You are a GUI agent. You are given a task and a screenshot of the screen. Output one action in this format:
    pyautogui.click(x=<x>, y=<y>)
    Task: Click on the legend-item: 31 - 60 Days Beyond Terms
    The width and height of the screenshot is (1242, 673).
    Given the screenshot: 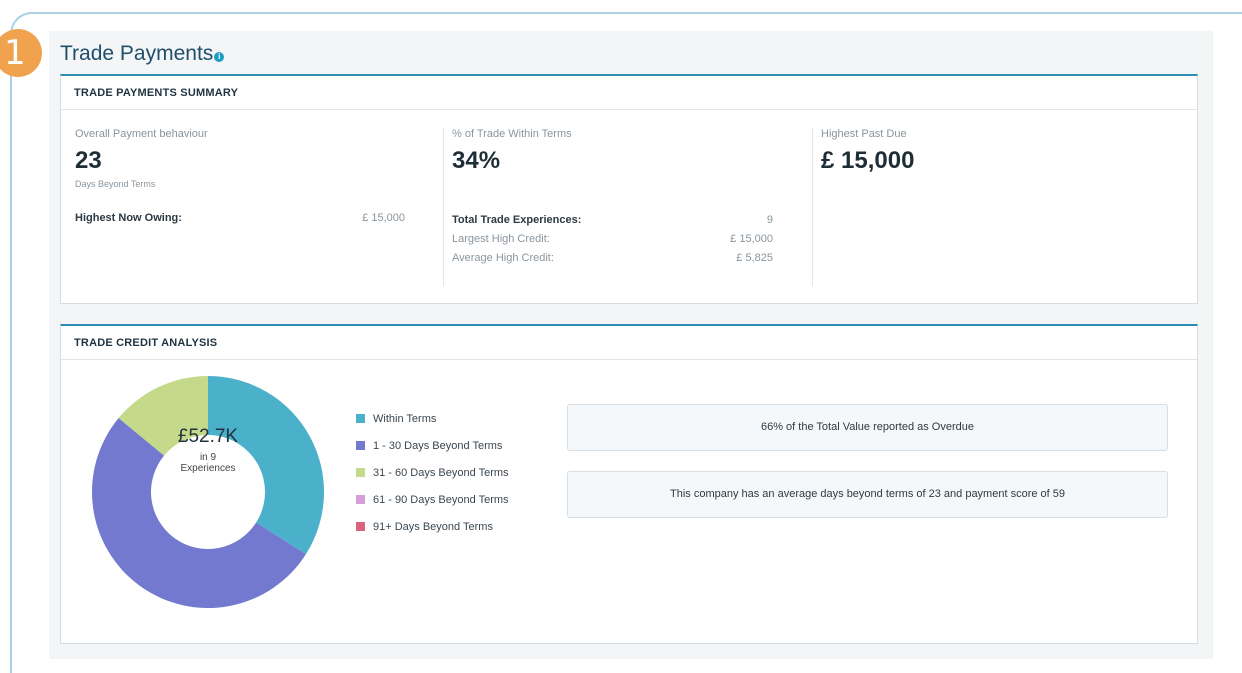 What is the action you would take?
    pyautogui.click(x=432, y=472)
    